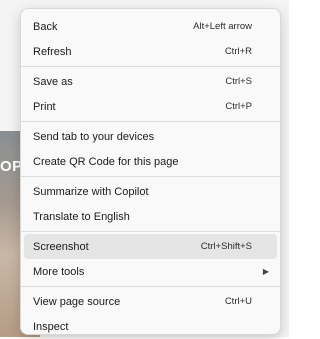 The width and height of the screenshot is (320, 339). What do you see at coordinates (238, 51) in the screenshot?
I see `menu-item-shortcut: Ctrl+R` at bounding box center [238, 51].